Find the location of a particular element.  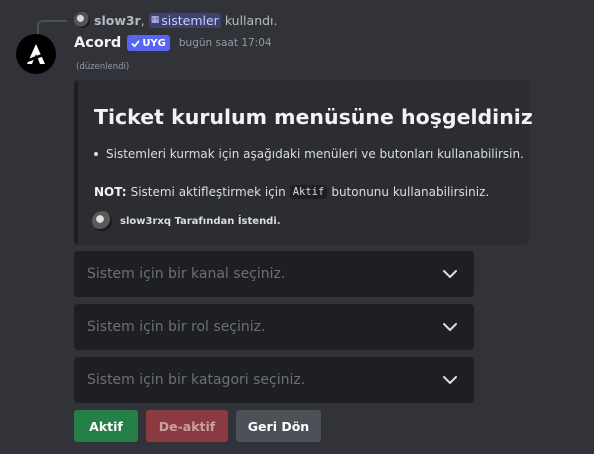

slash-command-mention: ▦ sistemler is located at coordinates (184, 20).